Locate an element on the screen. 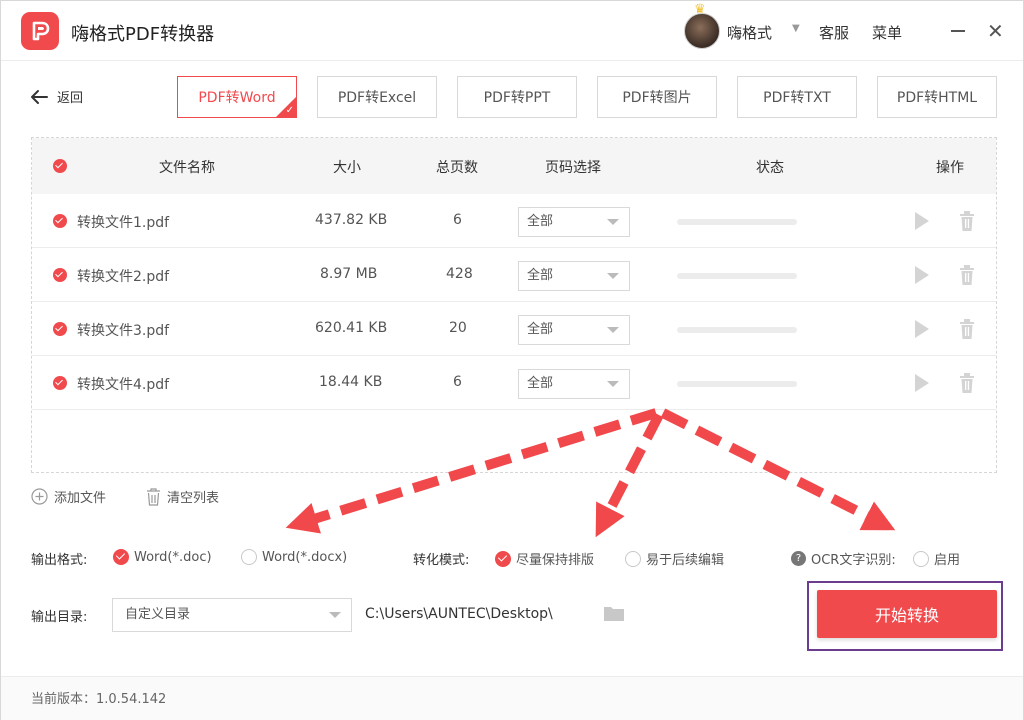 The height and width of the screenshot is (720, 1024). help-icon: ? is located at coordinates (798, 558).